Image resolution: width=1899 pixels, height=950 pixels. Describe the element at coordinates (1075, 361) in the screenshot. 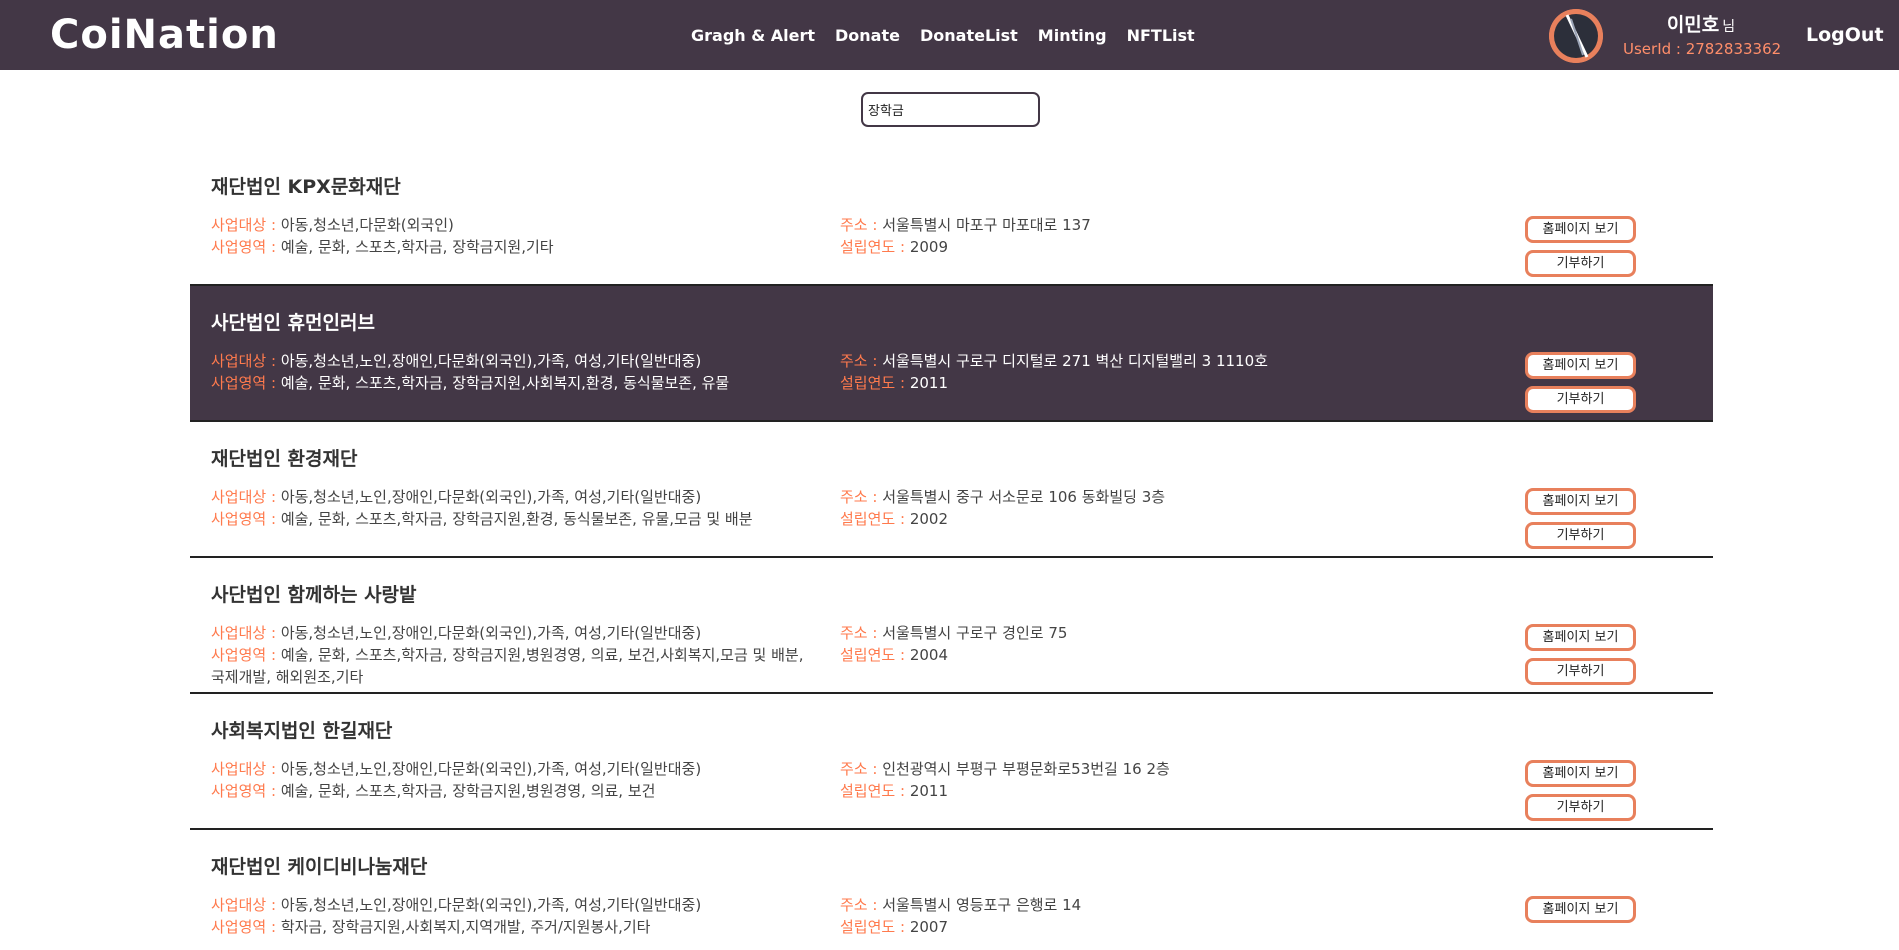

I see `org-address: 서울특별시 구로구 디지털로 271 벽산 디지털밸리 3 1110호` at that location.